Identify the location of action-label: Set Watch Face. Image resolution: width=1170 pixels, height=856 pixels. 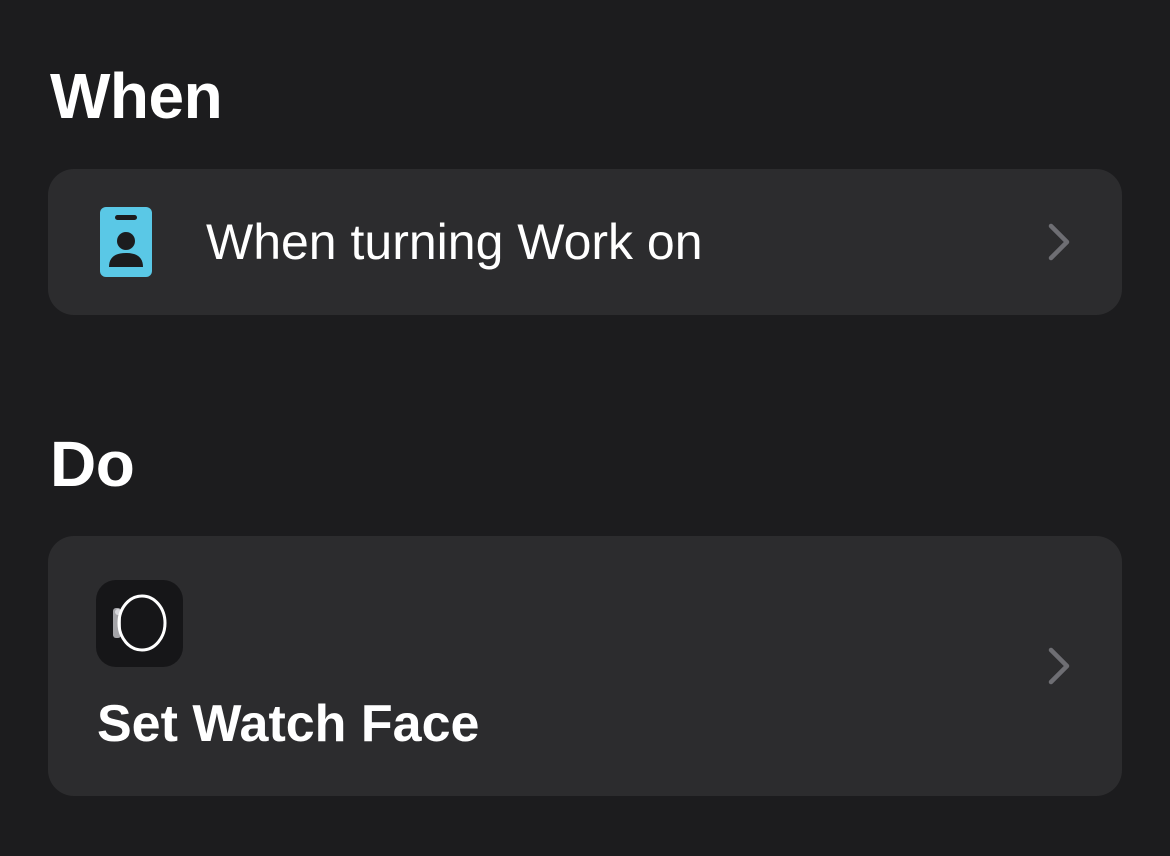
(288, 724).